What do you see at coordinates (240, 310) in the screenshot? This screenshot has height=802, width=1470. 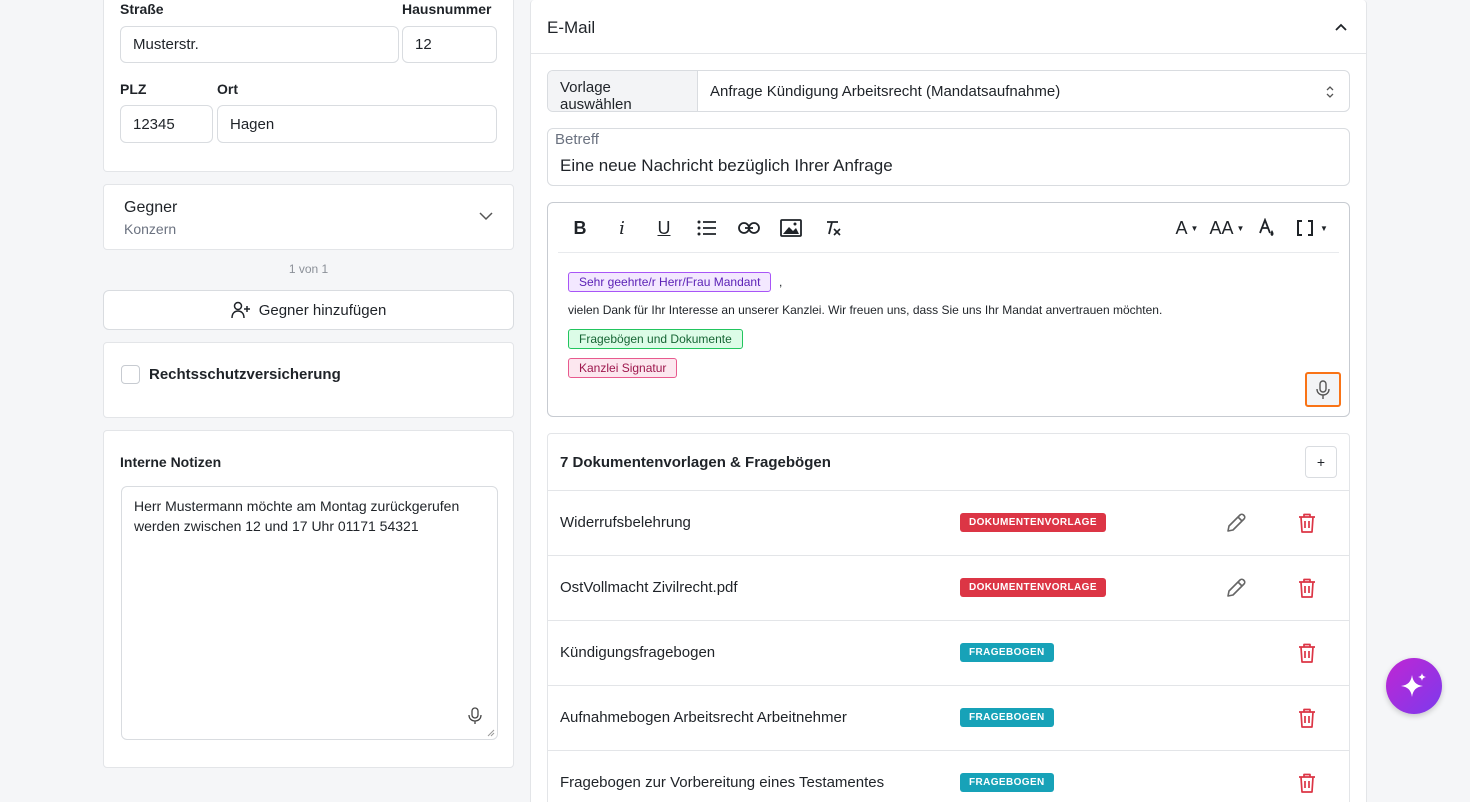 I see `user-plus-icon` at bounding box center [240, 310].